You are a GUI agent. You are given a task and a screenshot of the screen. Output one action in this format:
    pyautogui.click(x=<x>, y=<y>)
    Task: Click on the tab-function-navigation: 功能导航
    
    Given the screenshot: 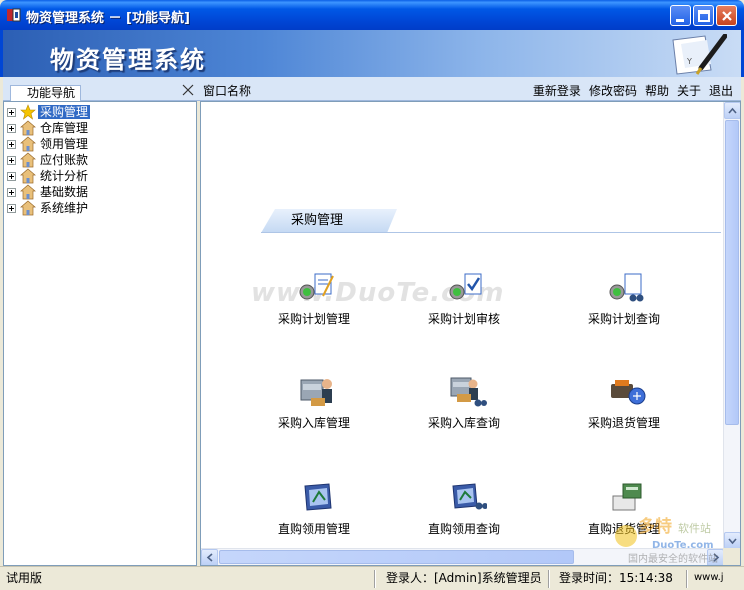 What is the action you would take?
    pyautogui.click(x=45, y=93)
    